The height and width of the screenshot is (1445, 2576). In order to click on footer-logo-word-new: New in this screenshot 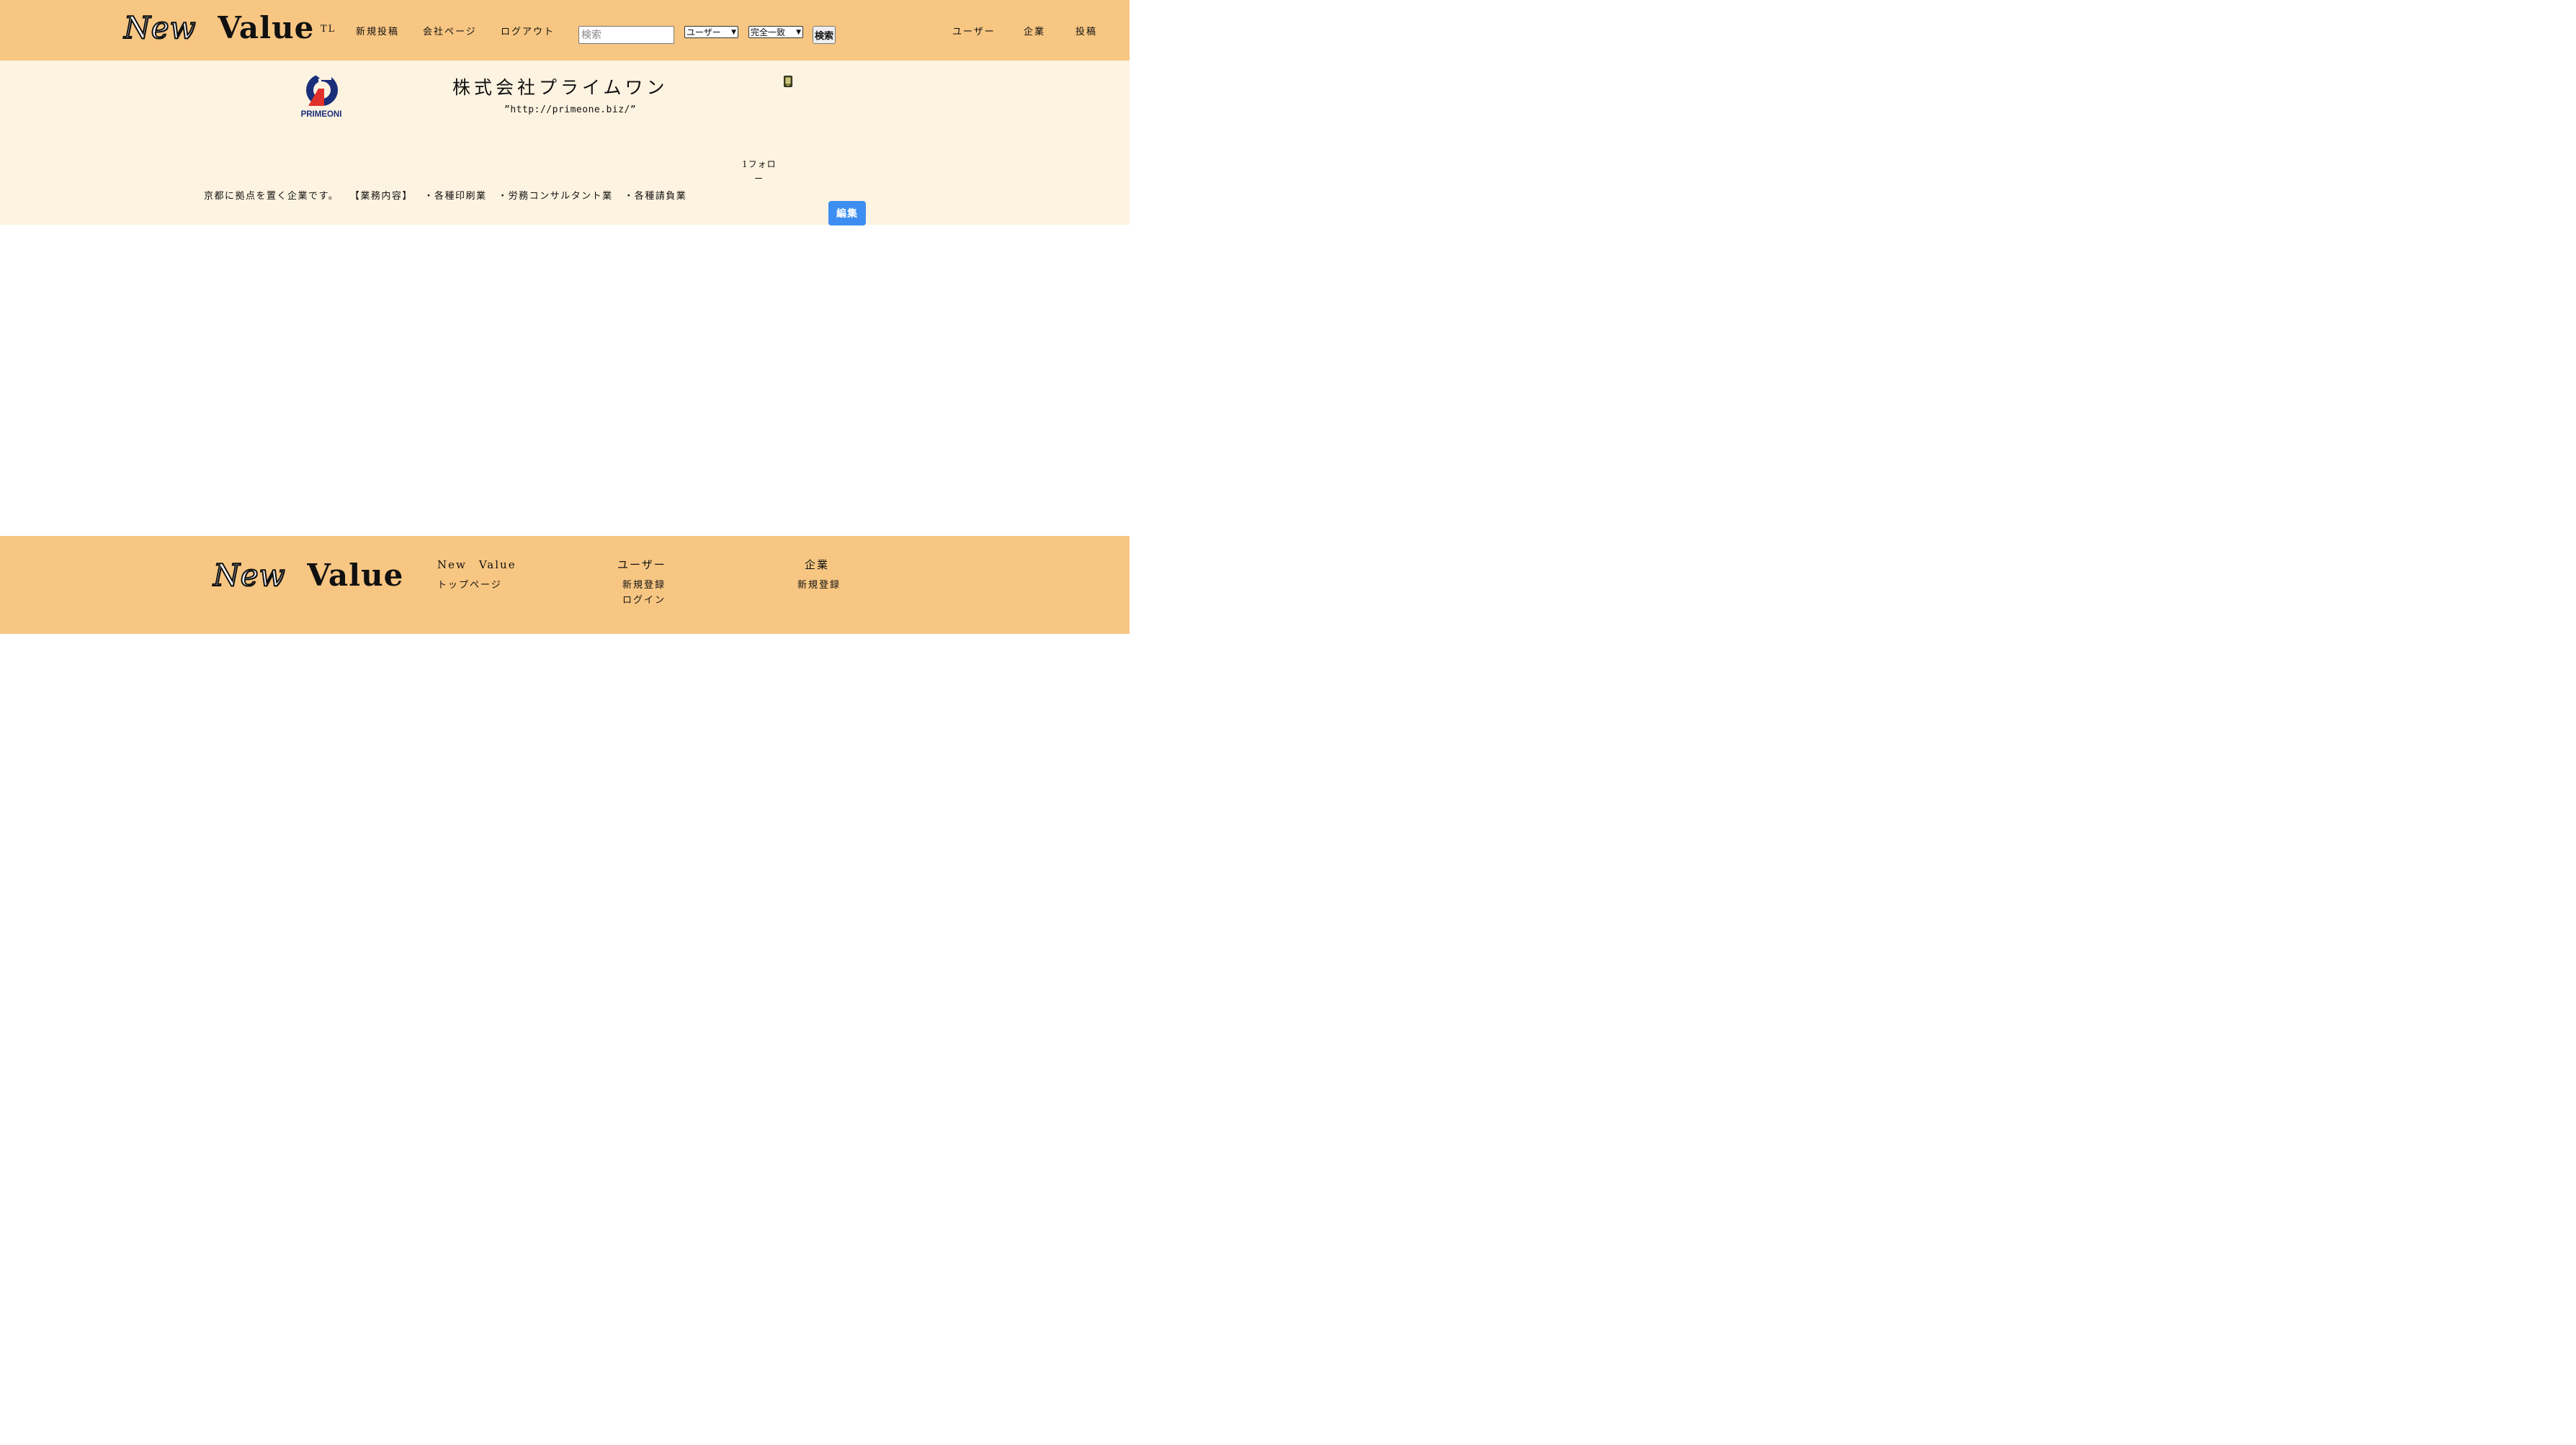, I will do `click(249, 575)`.